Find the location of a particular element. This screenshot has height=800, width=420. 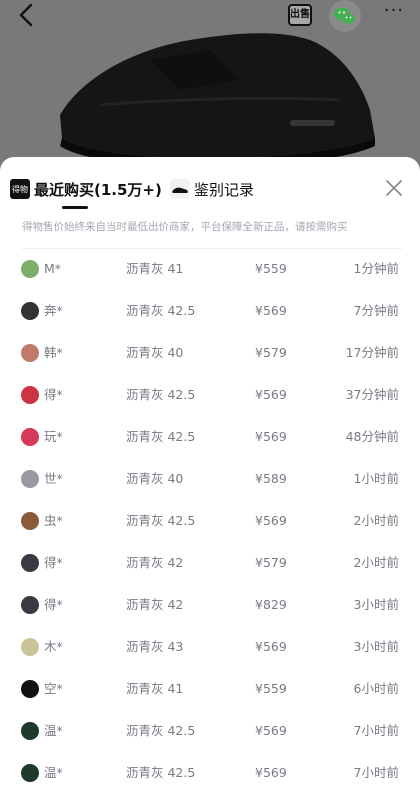

purchase-record-row: 得* 沥青灰 42 ¥579 2小时前 is located at coordinates (210, 564).